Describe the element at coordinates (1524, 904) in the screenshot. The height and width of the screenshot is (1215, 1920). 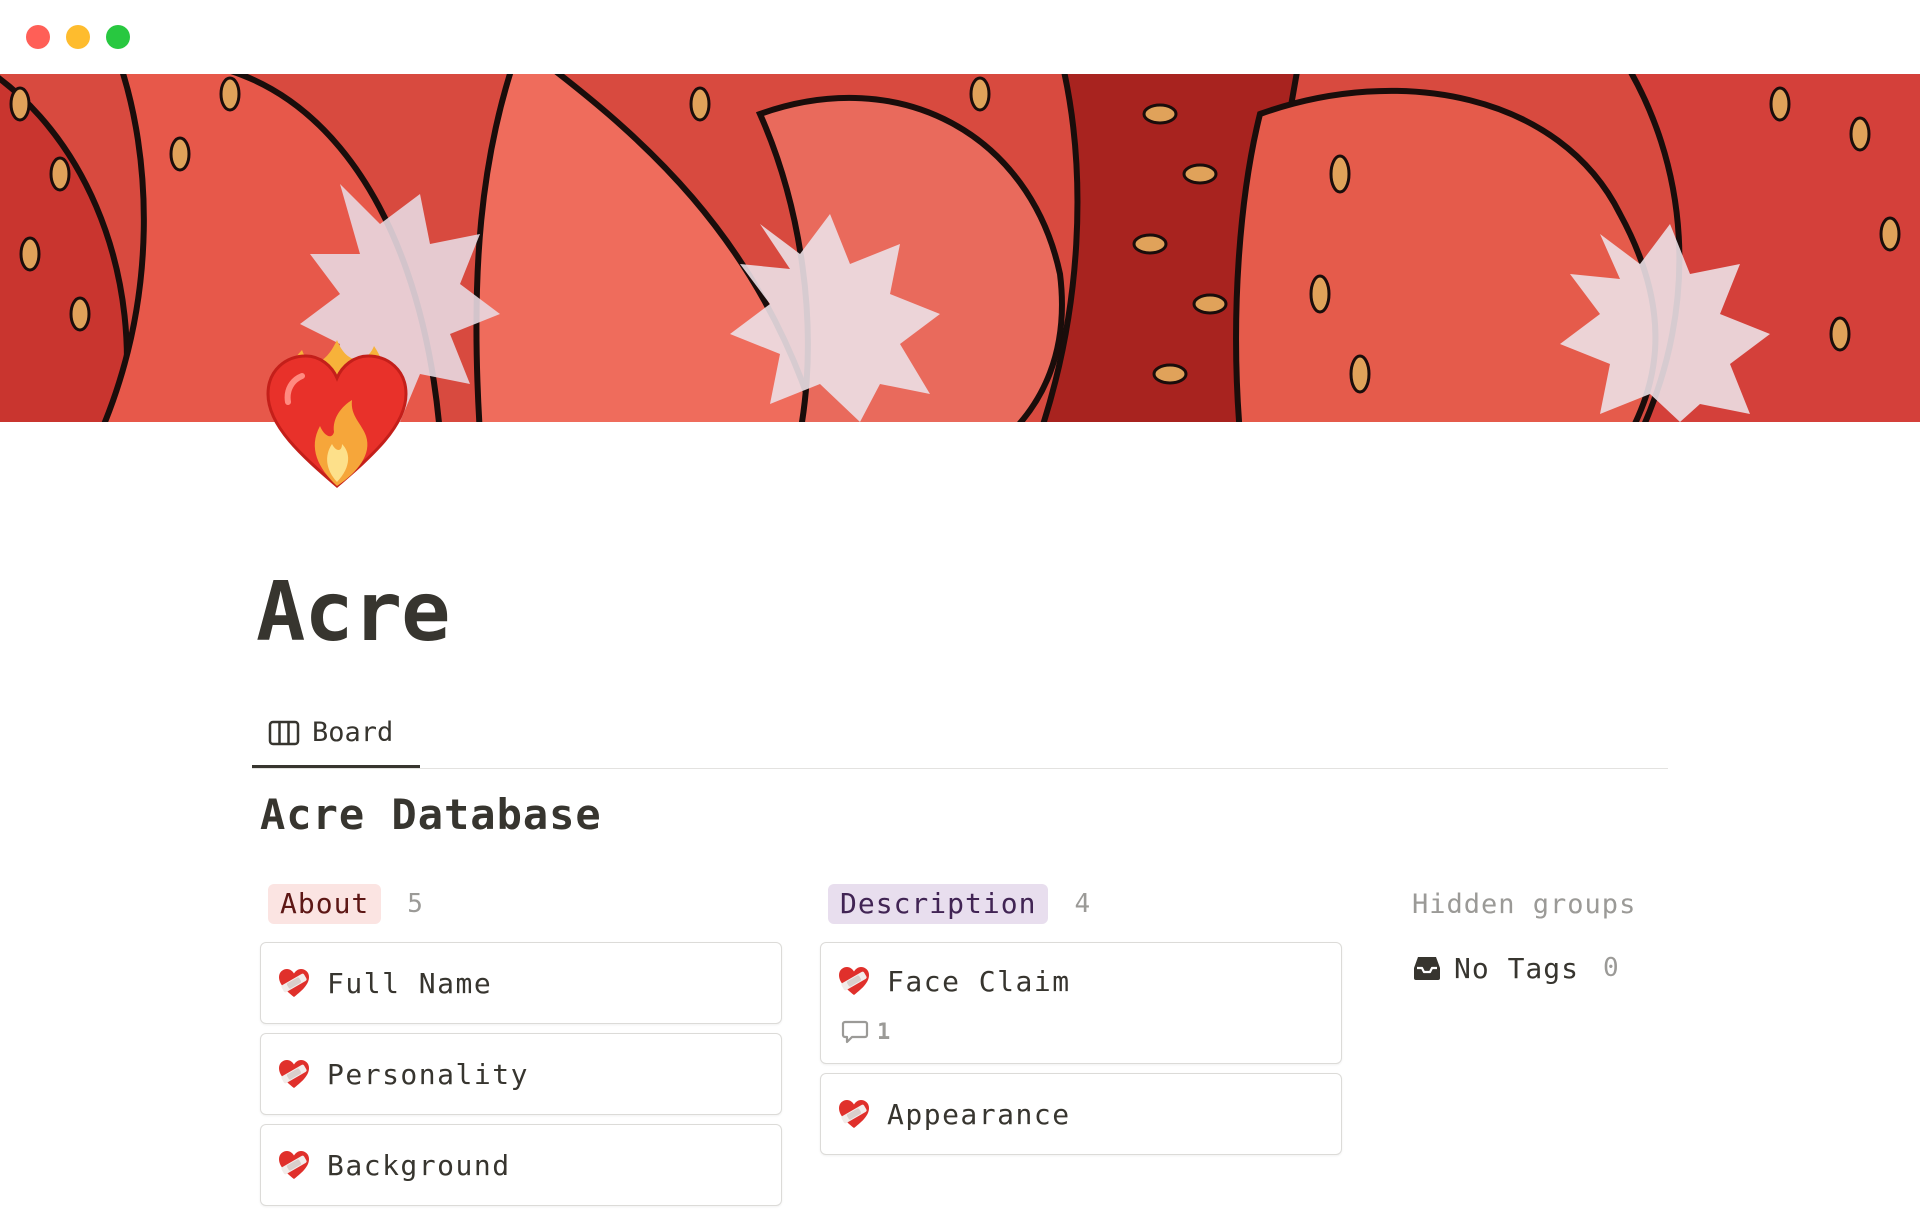
I see `hidden-groups-title: Hidden groups` at that location.